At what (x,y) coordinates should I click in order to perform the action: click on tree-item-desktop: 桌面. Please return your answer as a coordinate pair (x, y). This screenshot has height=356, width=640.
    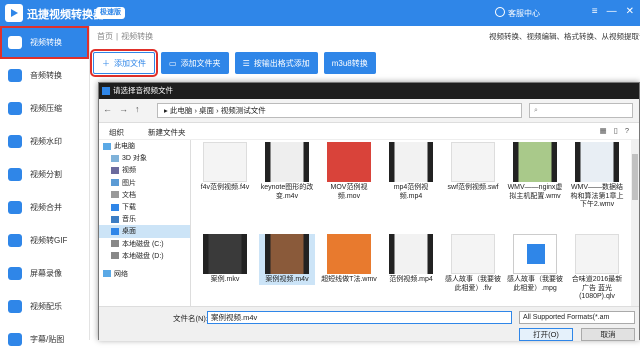
    Looking at the image, I should click on (144, 231).